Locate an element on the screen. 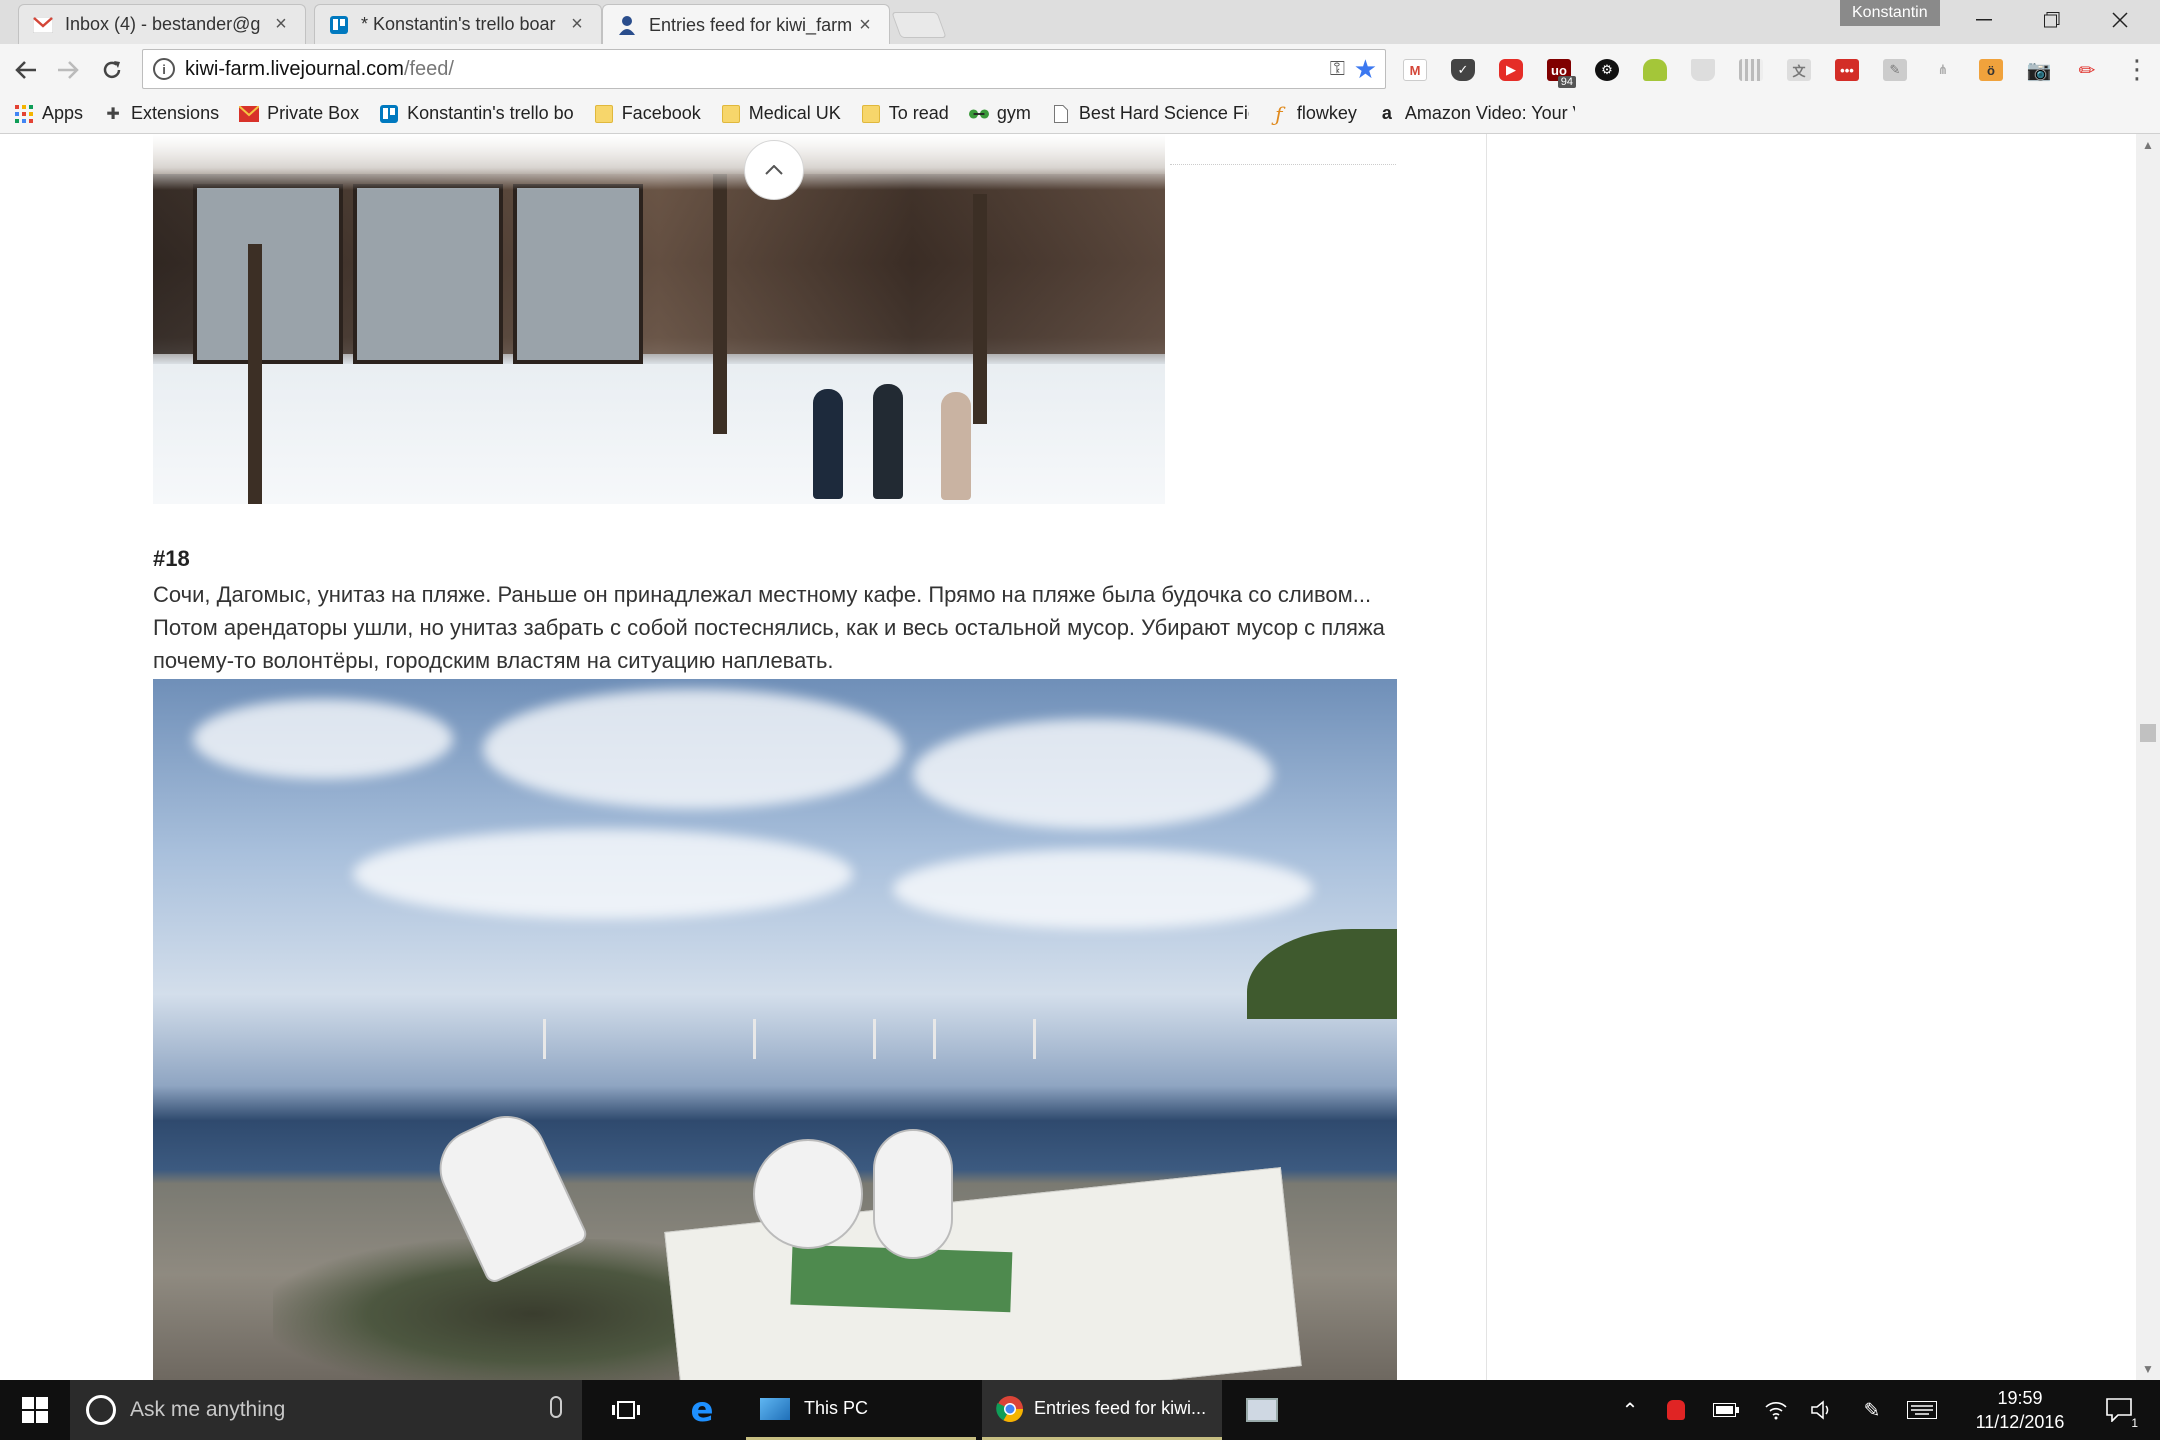 The image size is (2160, 1440). ublock-icon: uo 94 is located at coordinates (1559, 70).